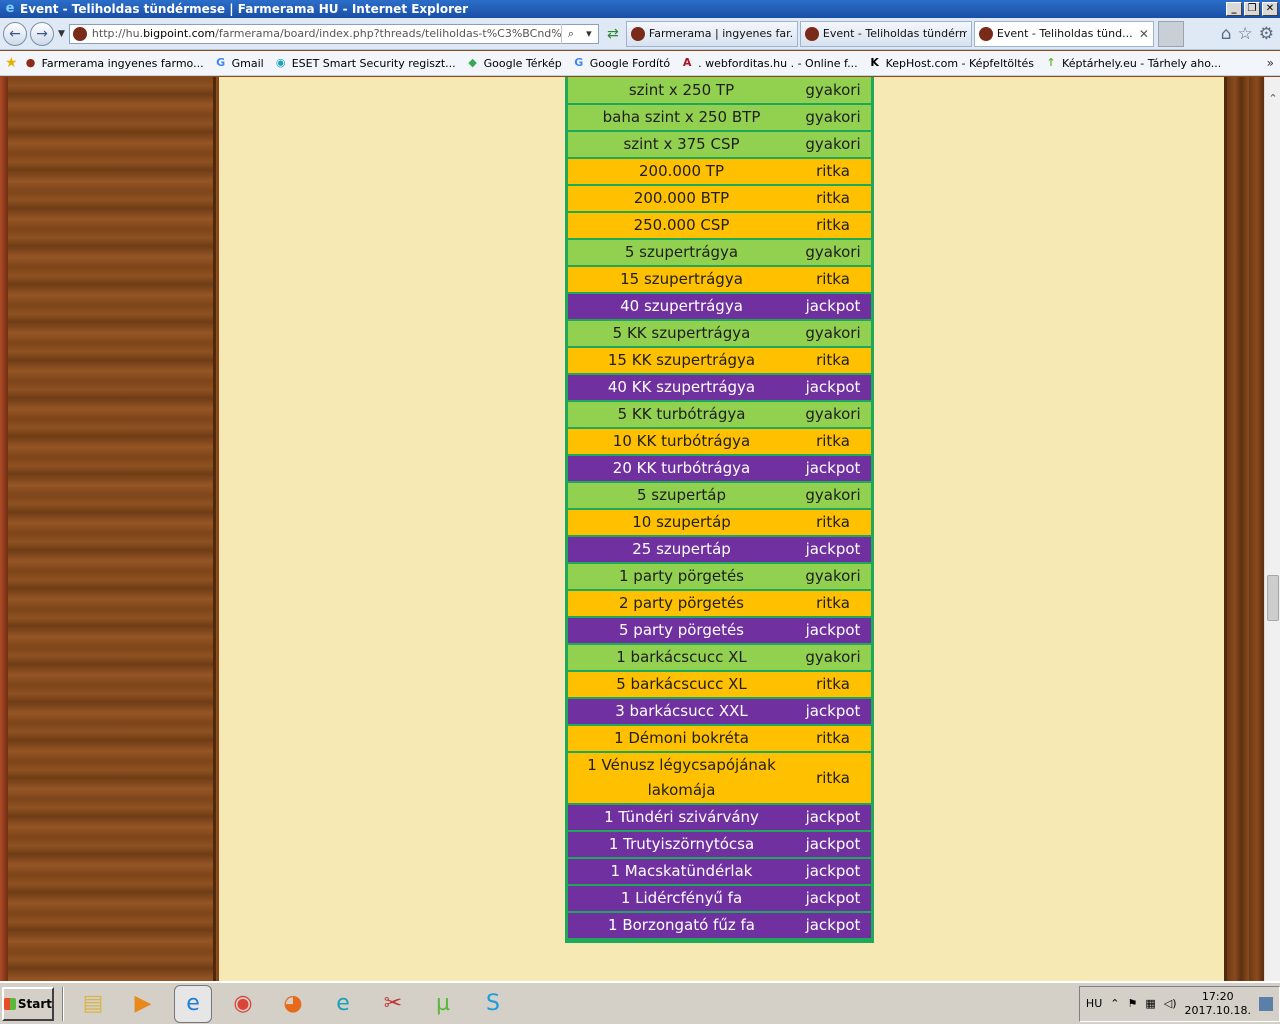  I want to click on snipping-tool-icon: ✂, so click(393, 1004).